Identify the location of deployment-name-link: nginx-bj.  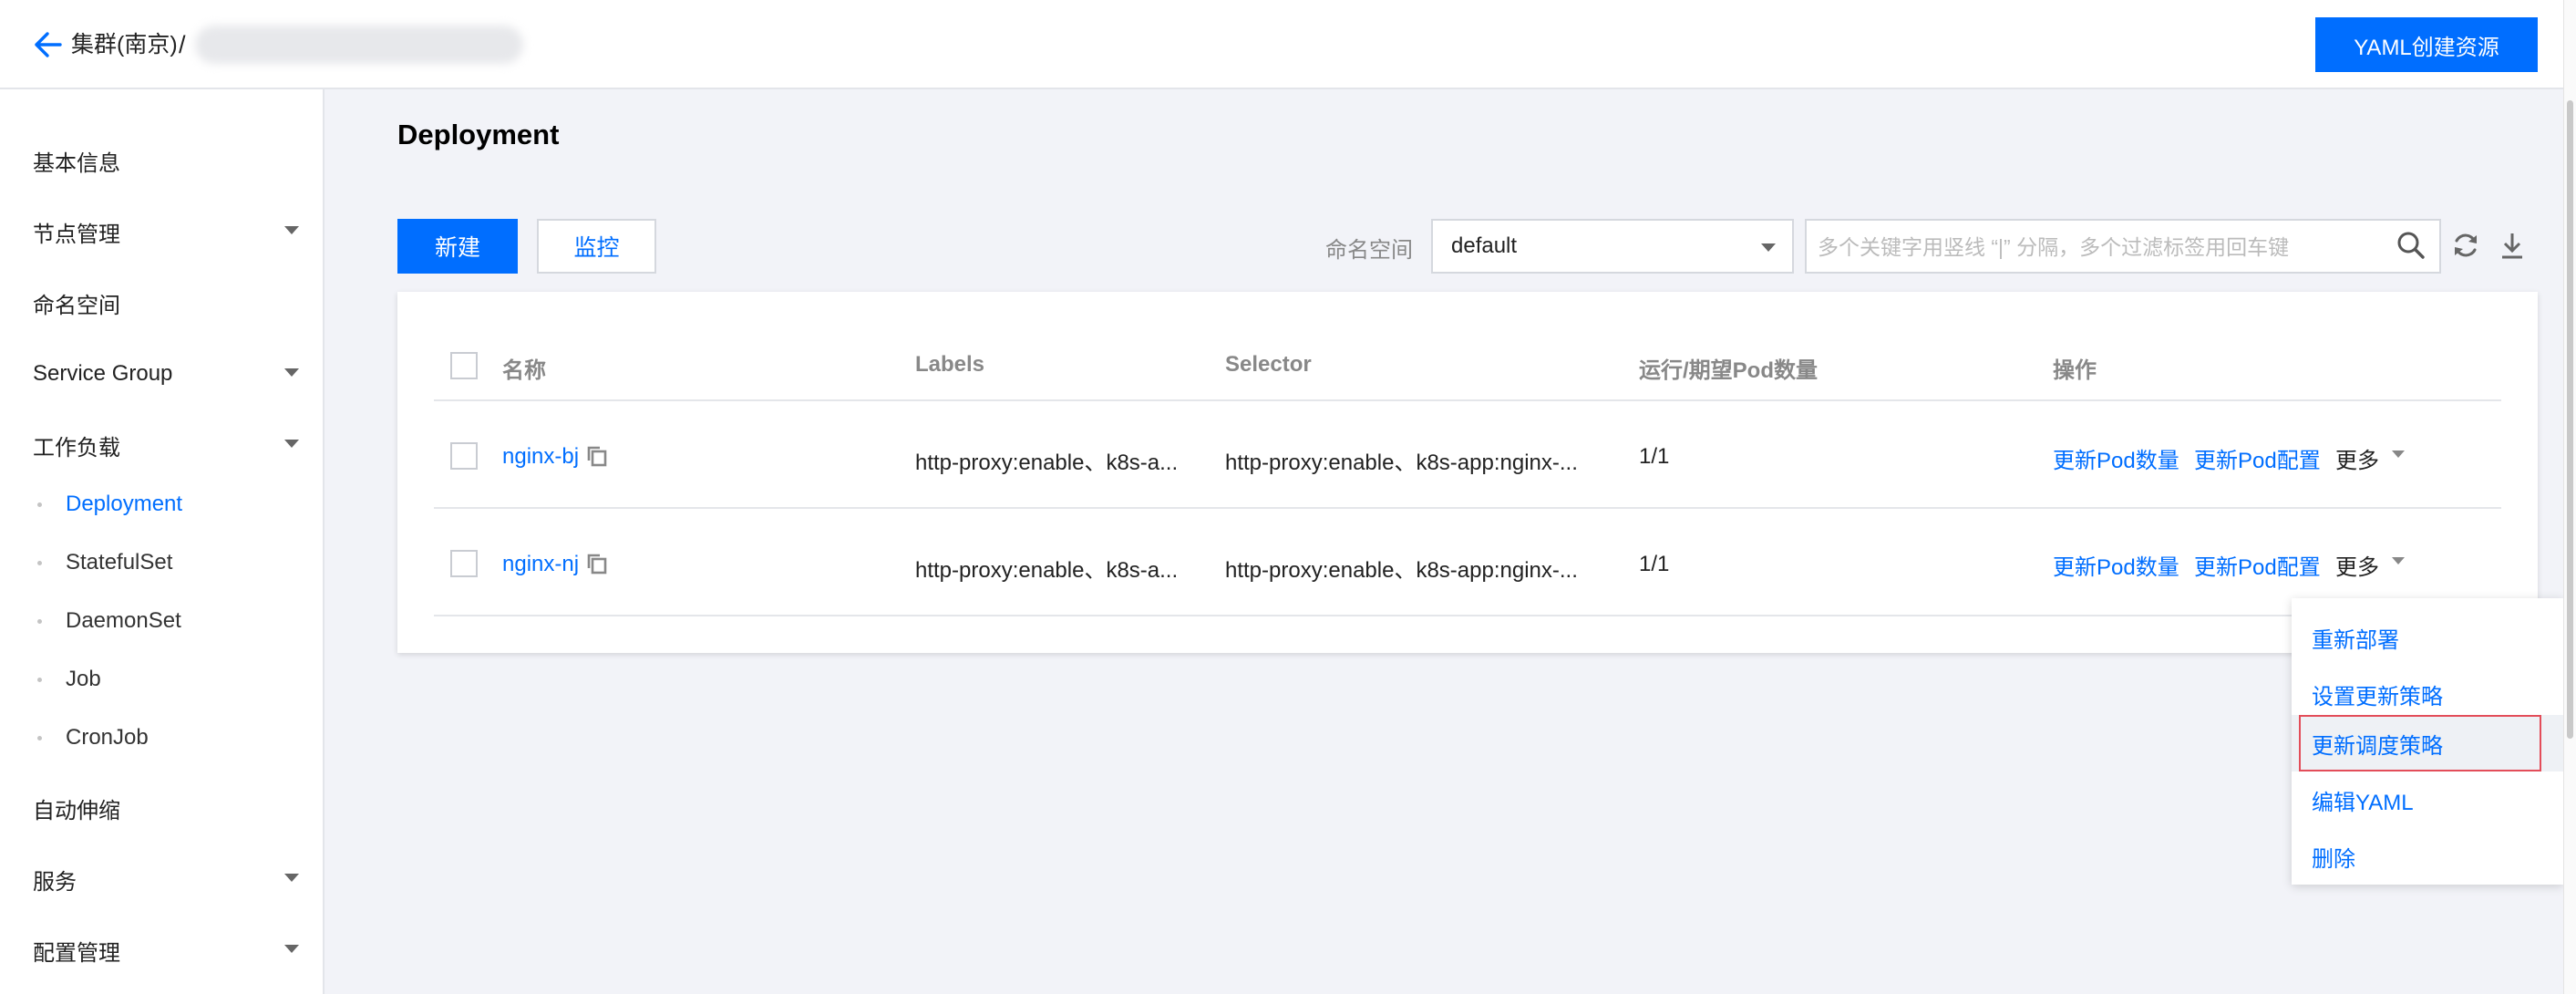
(540, 457).